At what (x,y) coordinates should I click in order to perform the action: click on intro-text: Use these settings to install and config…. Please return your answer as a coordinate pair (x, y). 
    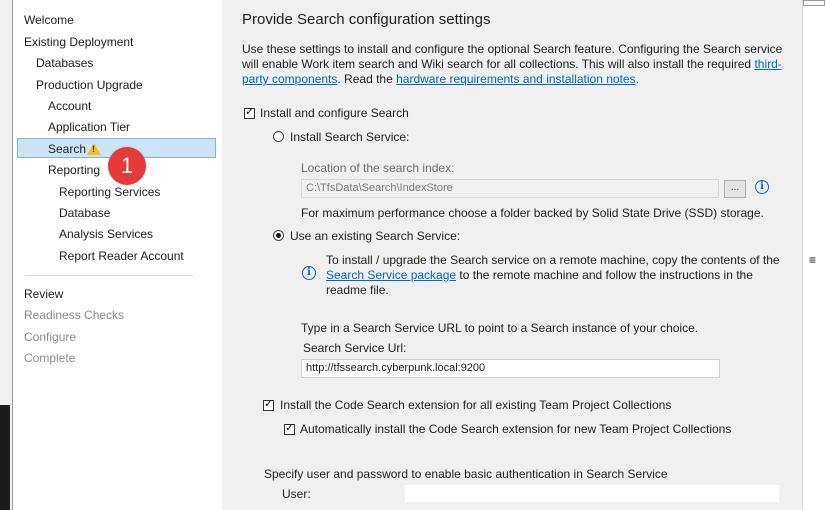
    Looking at the image, I should click on (514, 64).